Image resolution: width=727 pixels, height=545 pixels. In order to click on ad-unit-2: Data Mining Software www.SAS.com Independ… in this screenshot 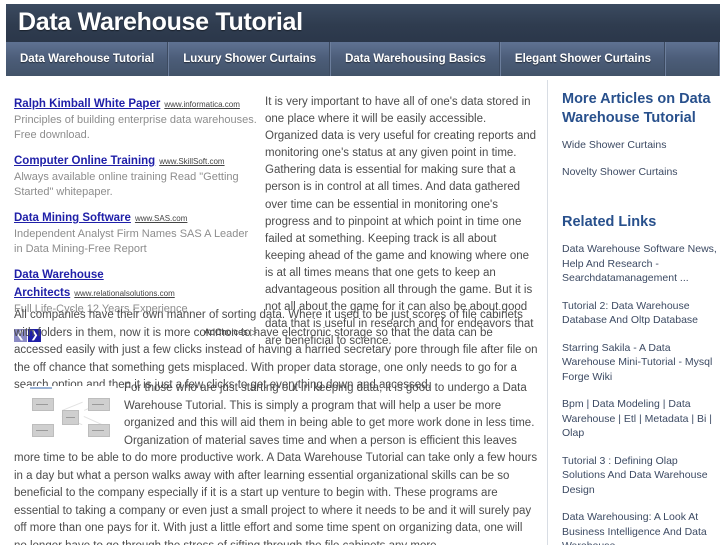, I will do `click(135, 232)`.